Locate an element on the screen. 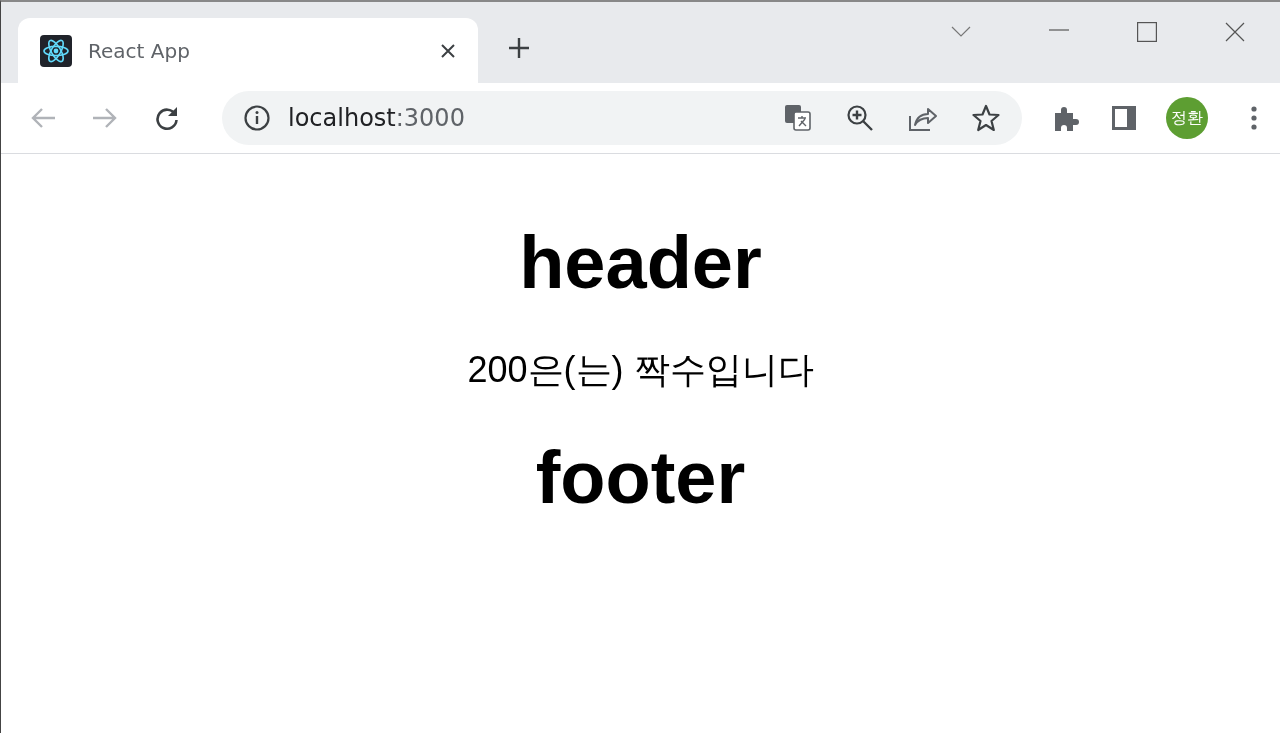 The width and height of the screenshot is (1280, 733). address-bar: localhost:3000 is located at coordinates (622, 118).